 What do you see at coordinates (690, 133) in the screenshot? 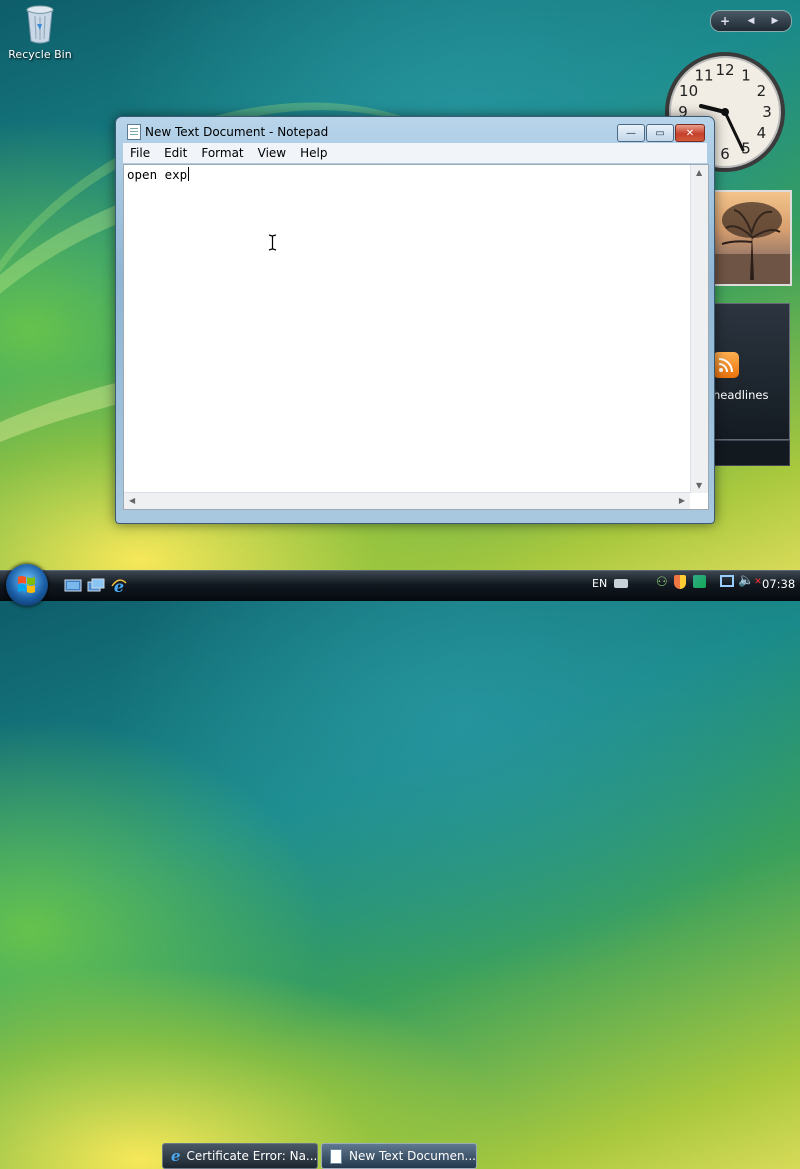
I see `close-button: ✕` at bounding box center [690, 133].